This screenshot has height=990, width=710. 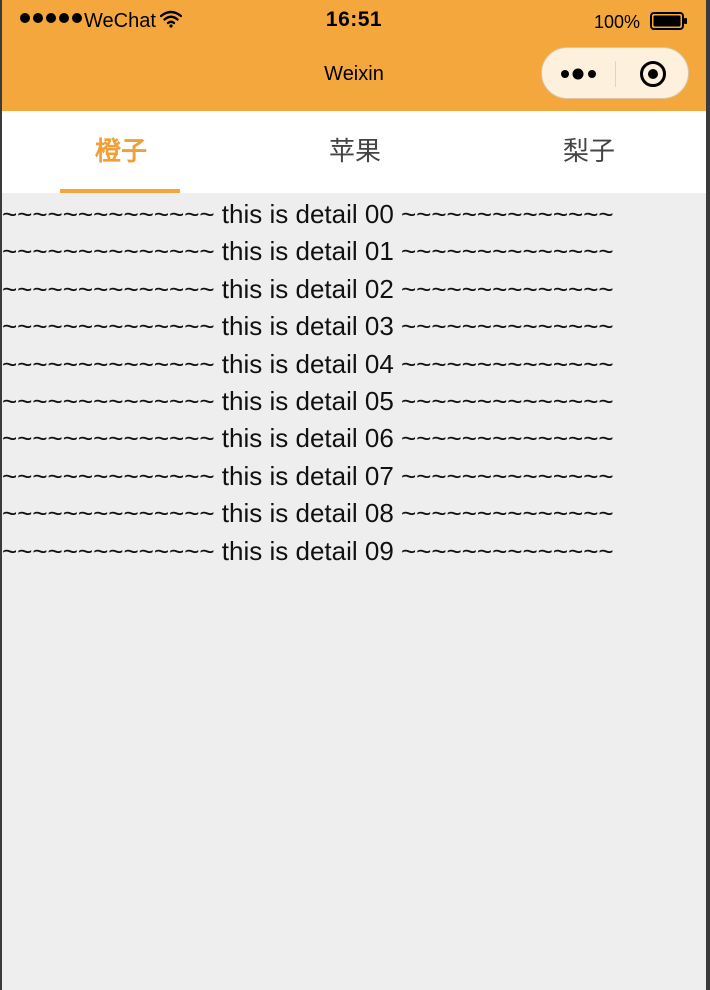 What do you see at coordinates (653, 74) in the screenshot?
I see `close-miniprogram-icon` at bounding box center [653, 74].